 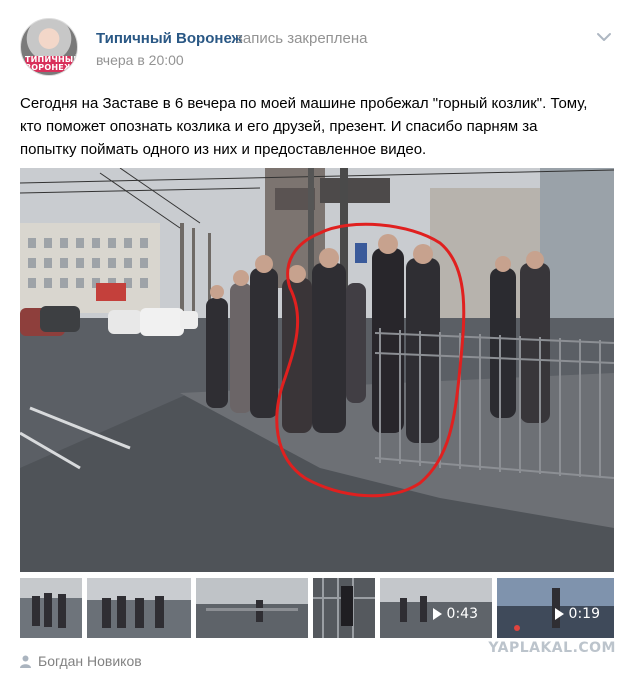 I want to click on user-icon, so click(x=25, y=661).